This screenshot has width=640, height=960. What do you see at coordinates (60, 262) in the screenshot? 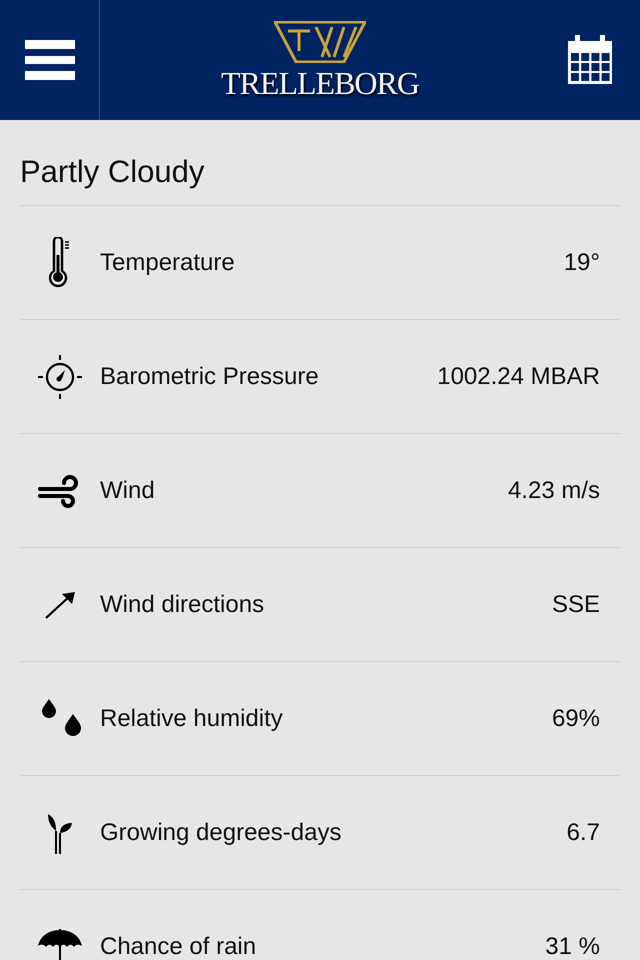
I see `thermometer-icon` at bounding box center [60, 262].